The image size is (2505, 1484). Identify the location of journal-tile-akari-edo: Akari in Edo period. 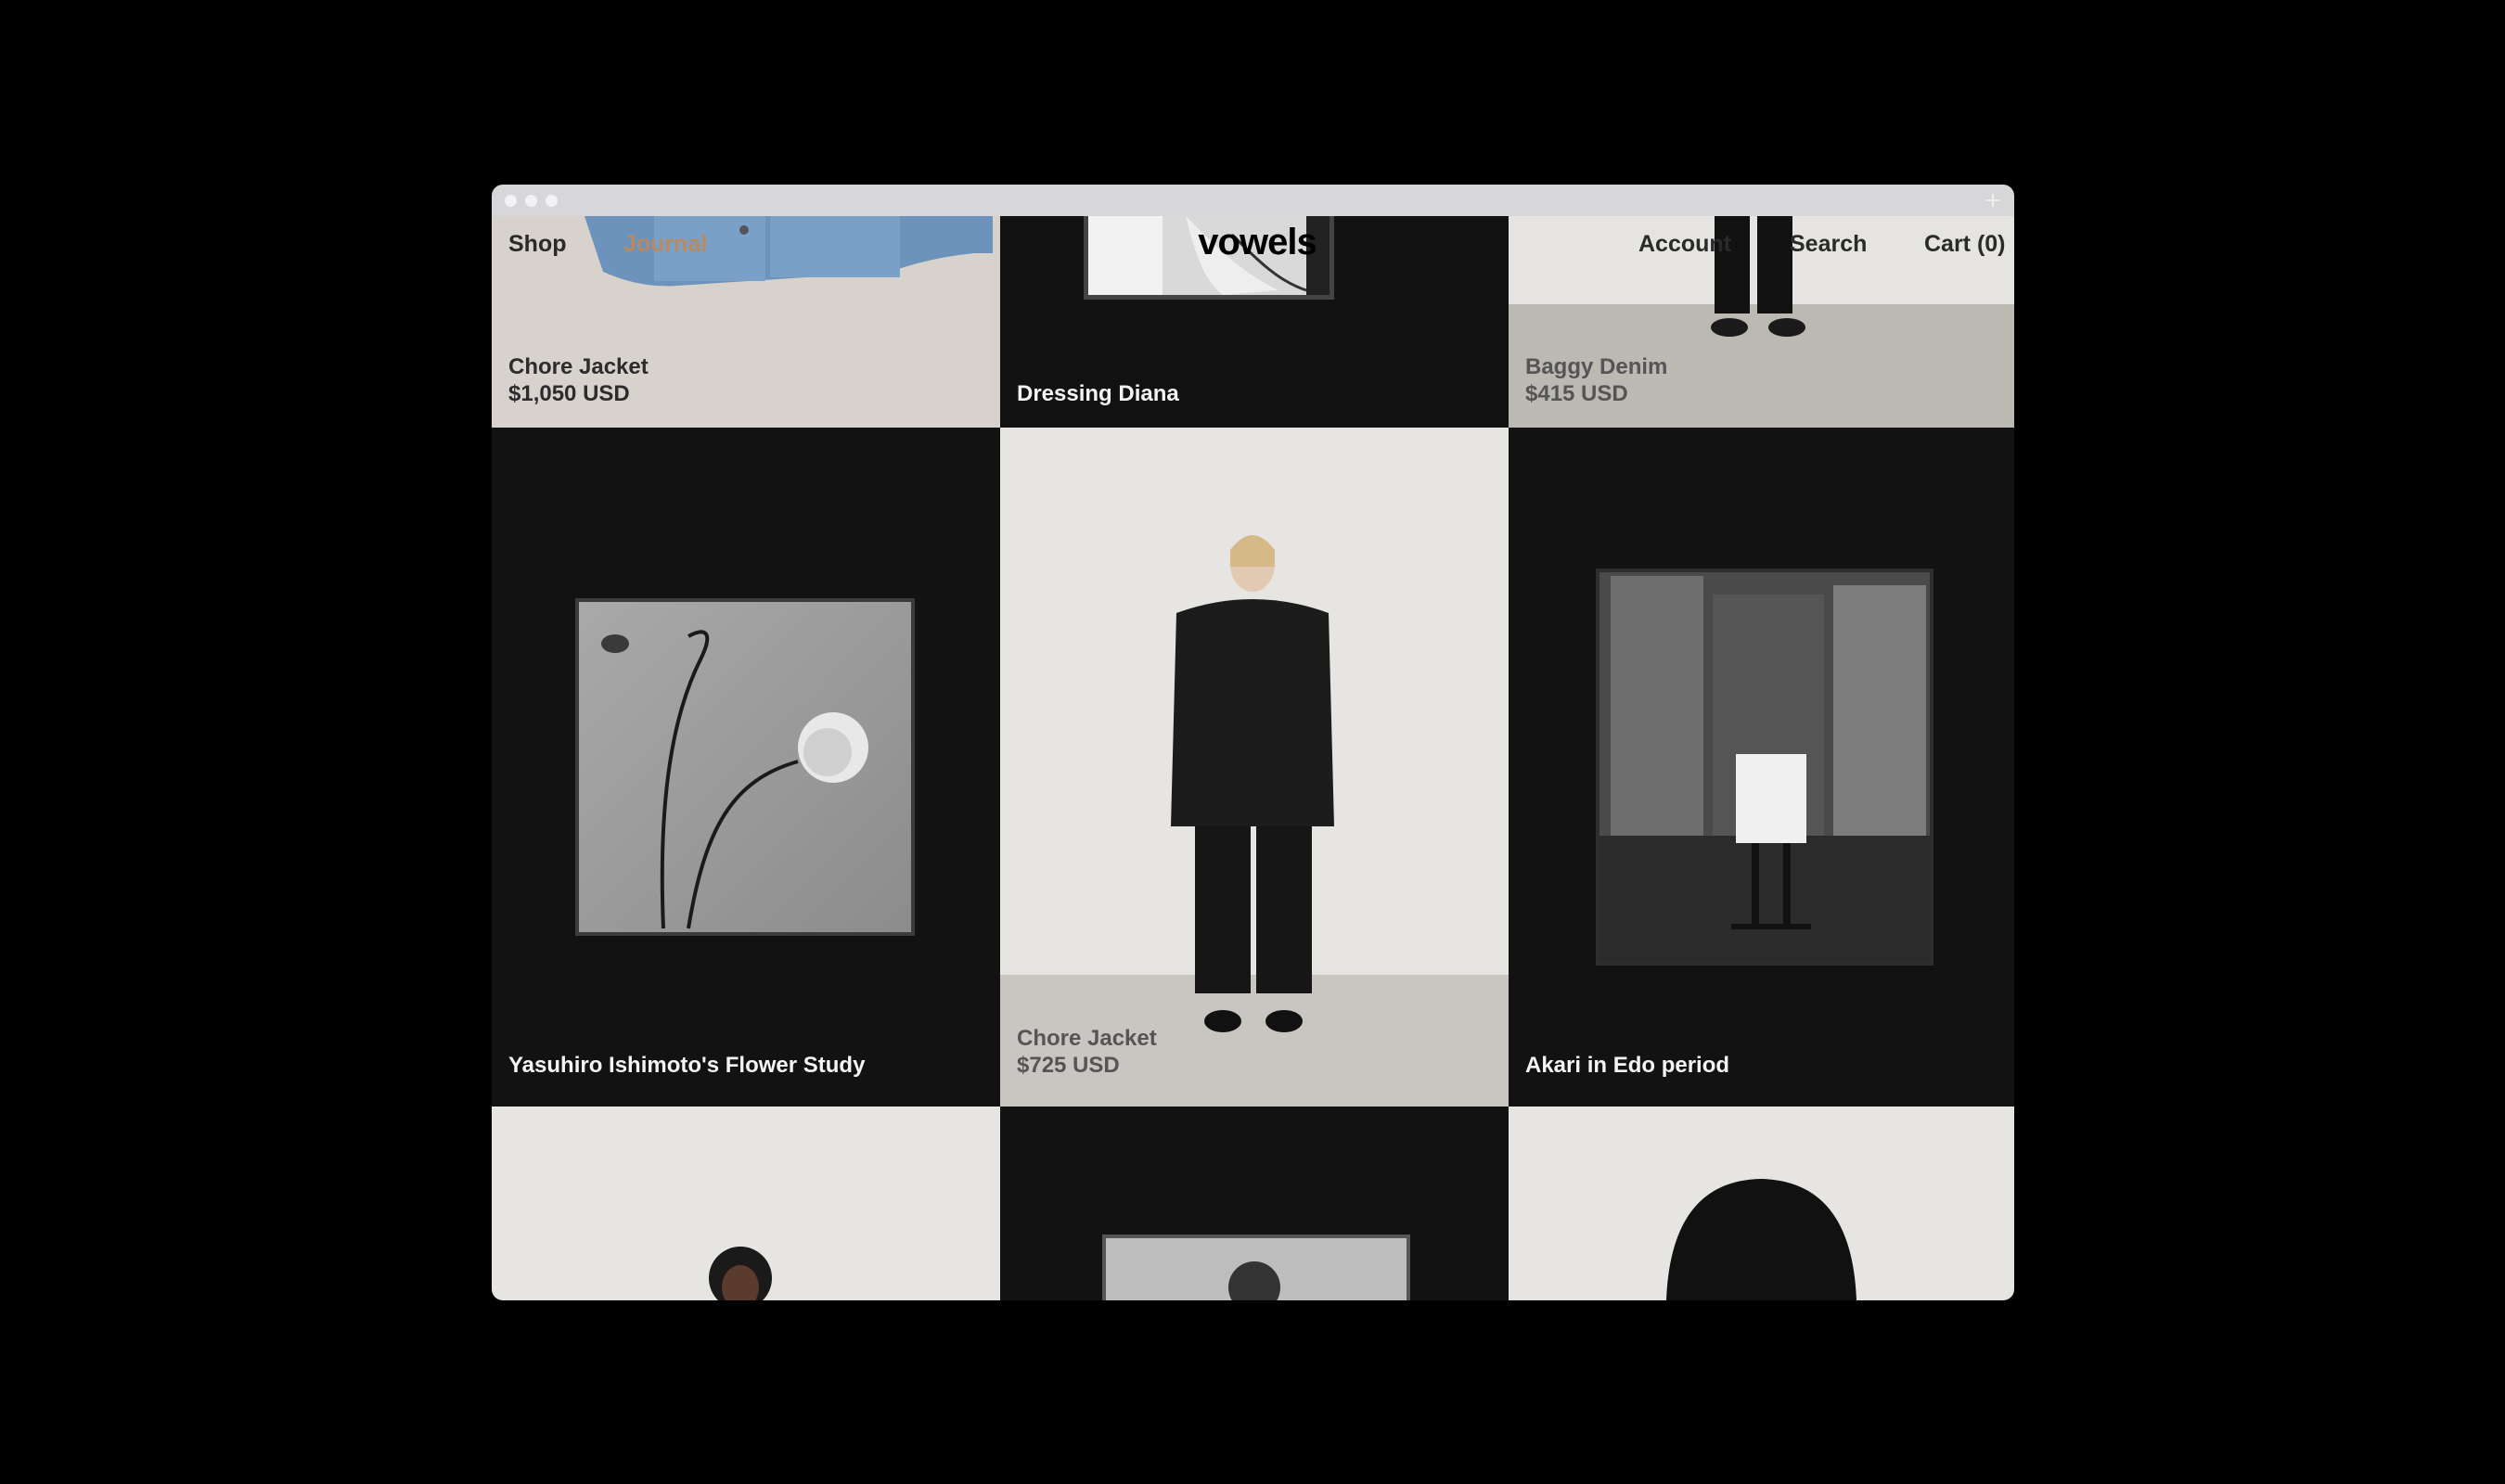
(1761, 767).